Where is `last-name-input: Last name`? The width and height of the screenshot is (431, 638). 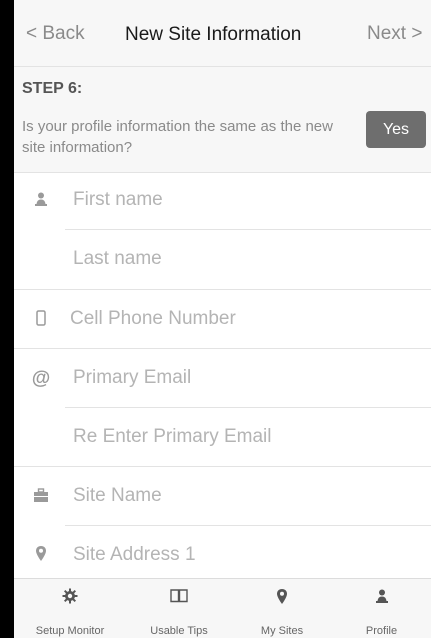 last-name-input: Last name is located at coordinates (117, 259).